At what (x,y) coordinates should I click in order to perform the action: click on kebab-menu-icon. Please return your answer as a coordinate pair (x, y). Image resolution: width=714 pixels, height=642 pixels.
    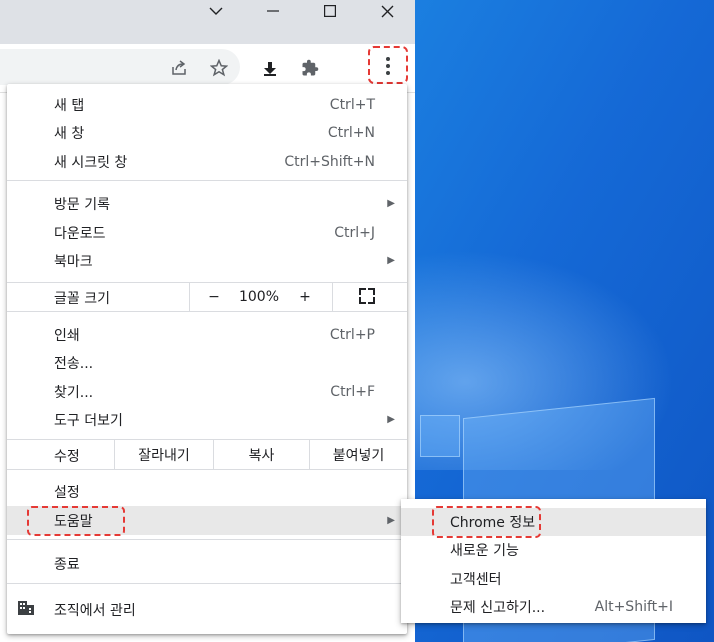
    Looking at the image, I should click on (388, 66).